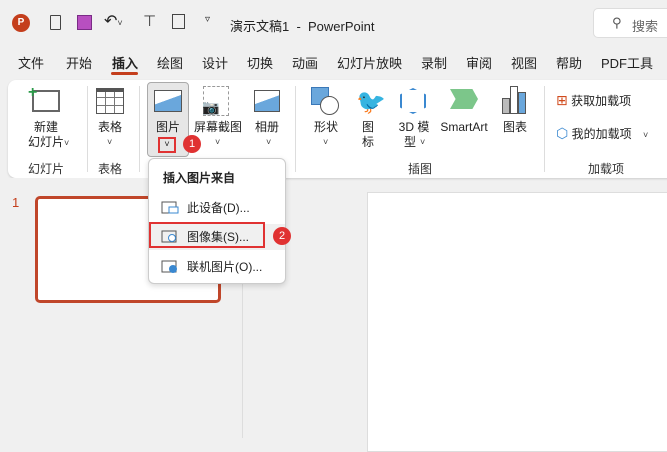 This screenshot has width=667, height=452. I want to click on title-bar: P ↶˅ ⊤ ▿ 演示文稿1 - PowerPoint ⚲ 搜索, so click(333, 23).